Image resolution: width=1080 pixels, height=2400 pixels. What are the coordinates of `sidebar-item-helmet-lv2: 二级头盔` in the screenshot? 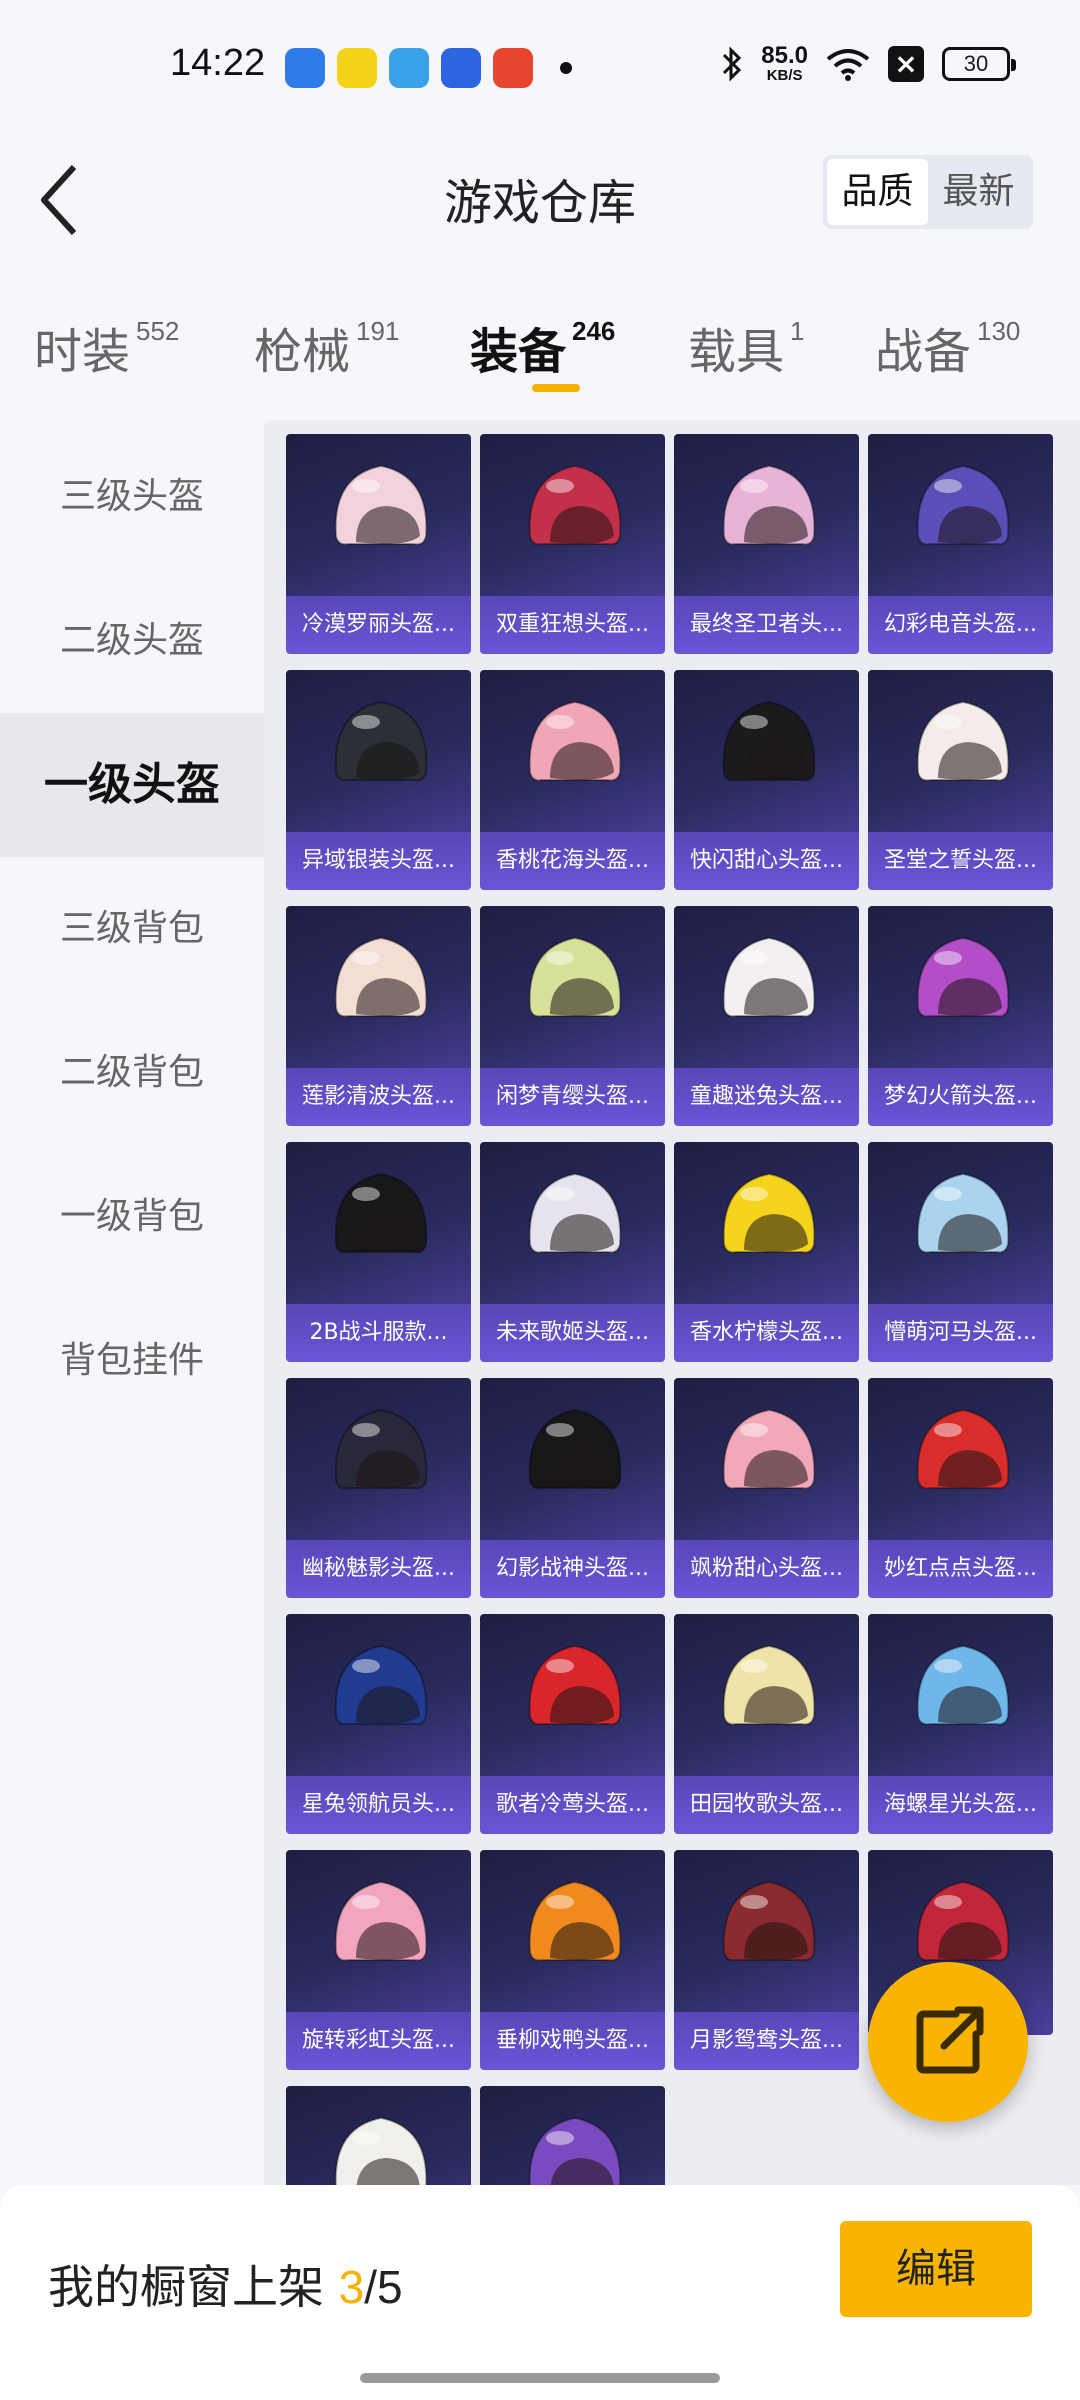 It's located at (132, 641).